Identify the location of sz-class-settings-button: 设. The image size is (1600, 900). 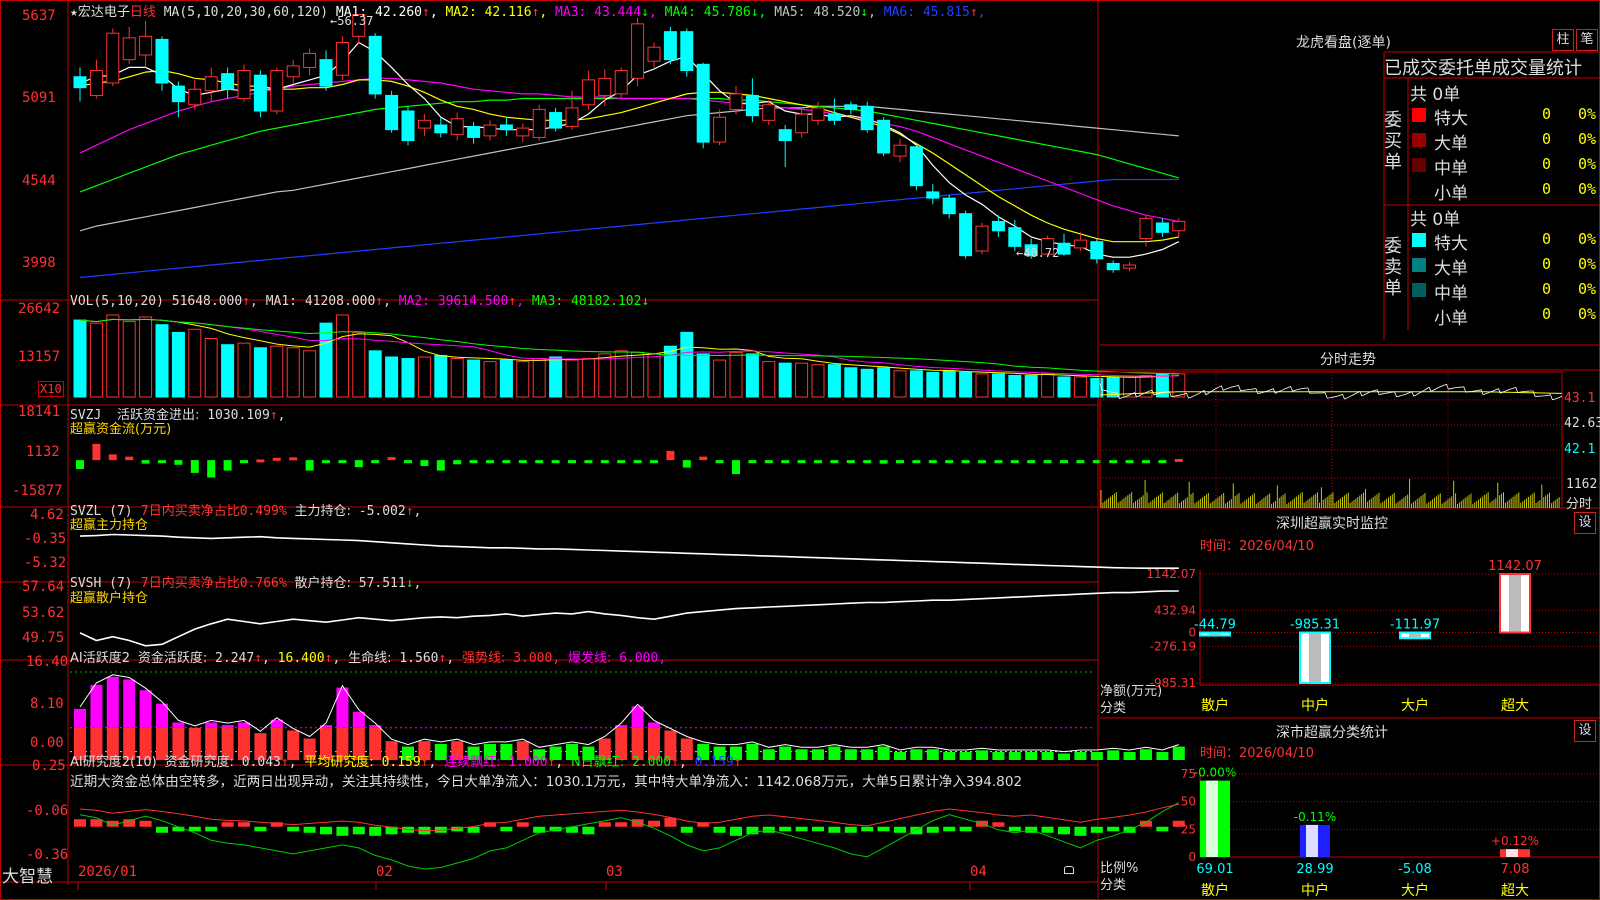
(1585, 731).